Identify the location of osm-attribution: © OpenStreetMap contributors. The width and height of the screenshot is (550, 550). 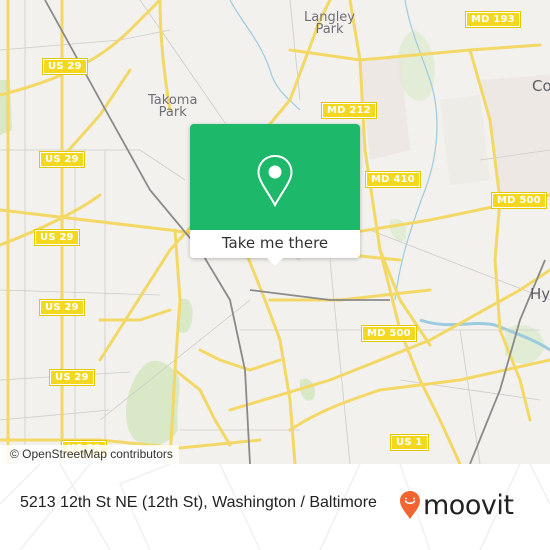
(89, 454).